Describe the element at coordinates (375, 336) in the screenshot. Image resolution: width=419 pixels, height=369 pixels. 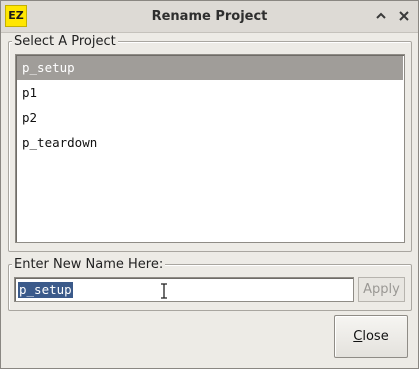
I see `close-button-label: lose` at that location.